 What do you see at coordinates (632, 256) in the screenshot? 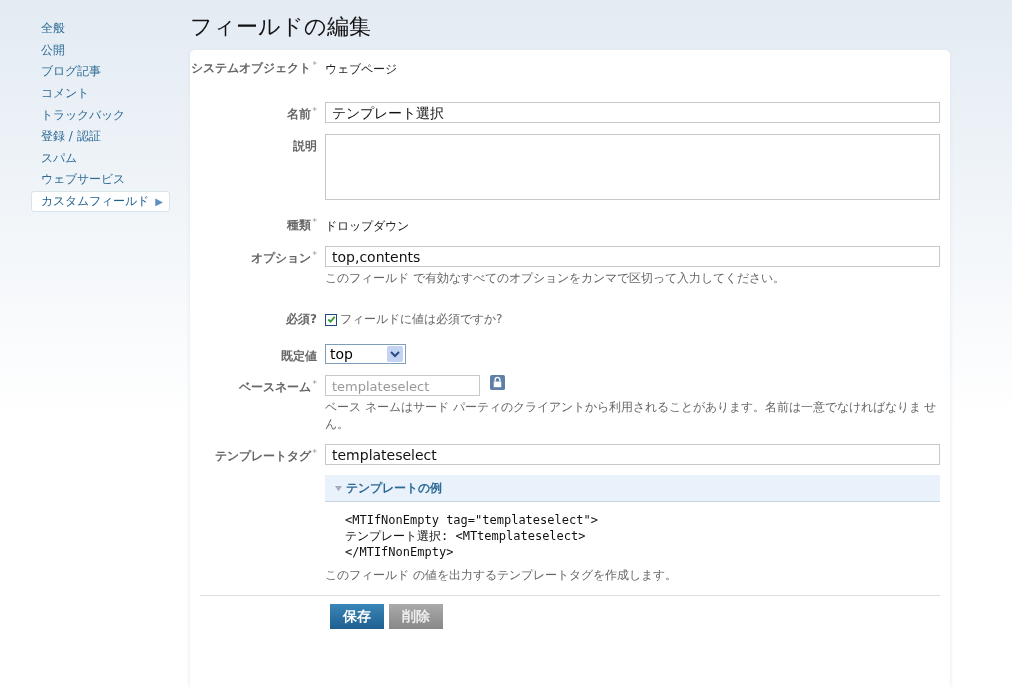
I see `text-field: top,contents` at bounding box center [632, 256].